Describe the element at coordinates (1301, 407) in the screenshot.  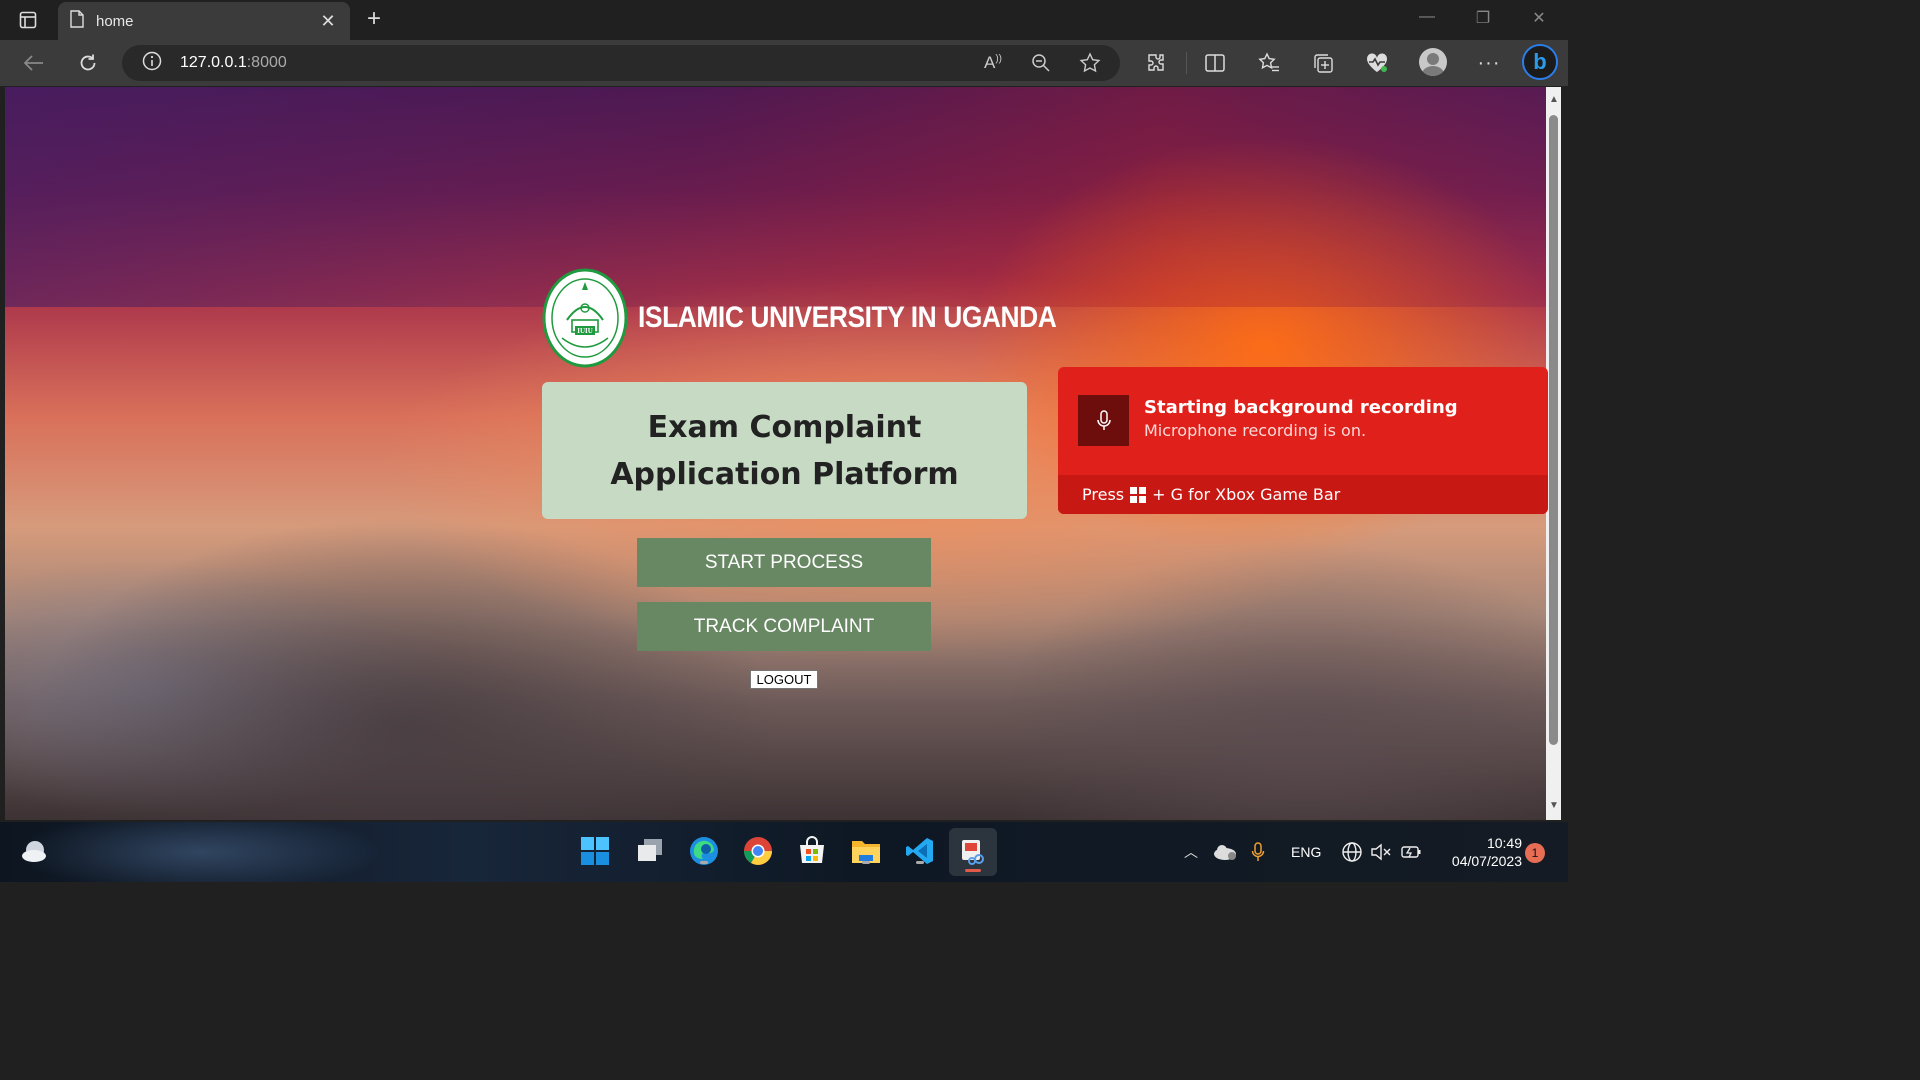
I see `notification-title: Starting background recording` at that location.